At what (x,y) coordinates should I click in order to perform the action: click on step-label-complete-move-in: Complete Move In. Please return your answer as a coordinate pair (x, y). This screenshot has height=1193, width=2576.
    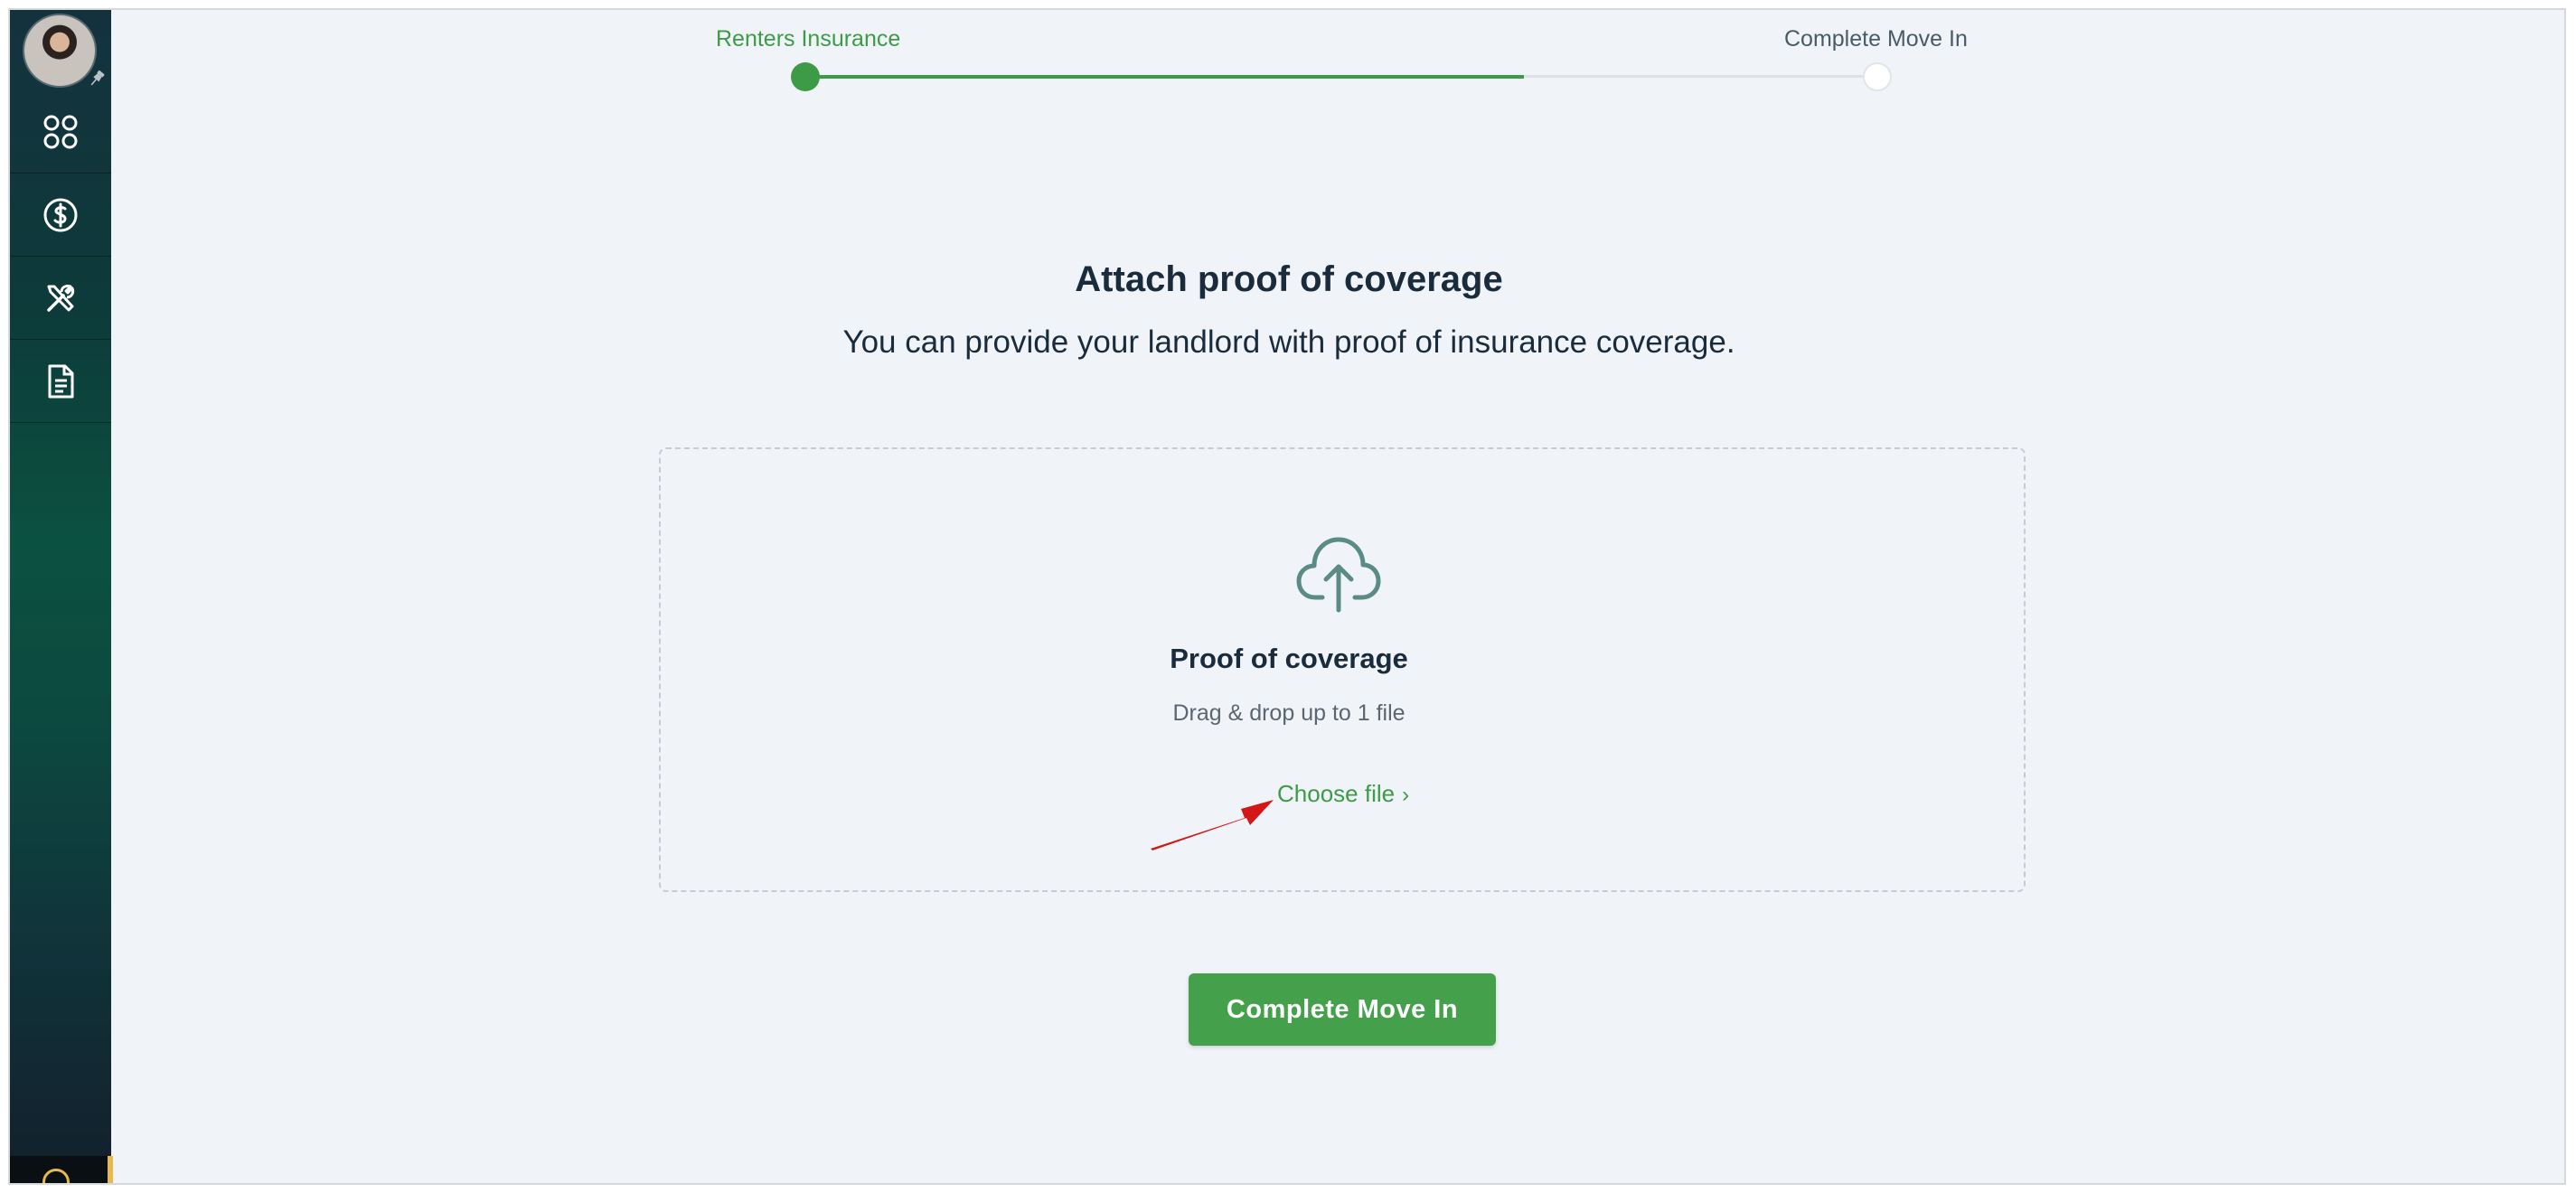
    Looking at the image, I should click on (1876, 39).